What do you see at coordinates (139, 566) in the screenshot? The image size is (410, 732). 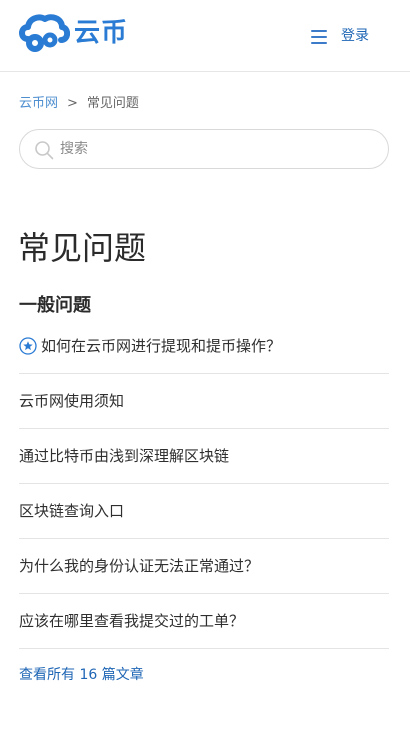 I see `article-link: 为什么我的身份认证无法正常通过？` at bounding box center [139, 566].